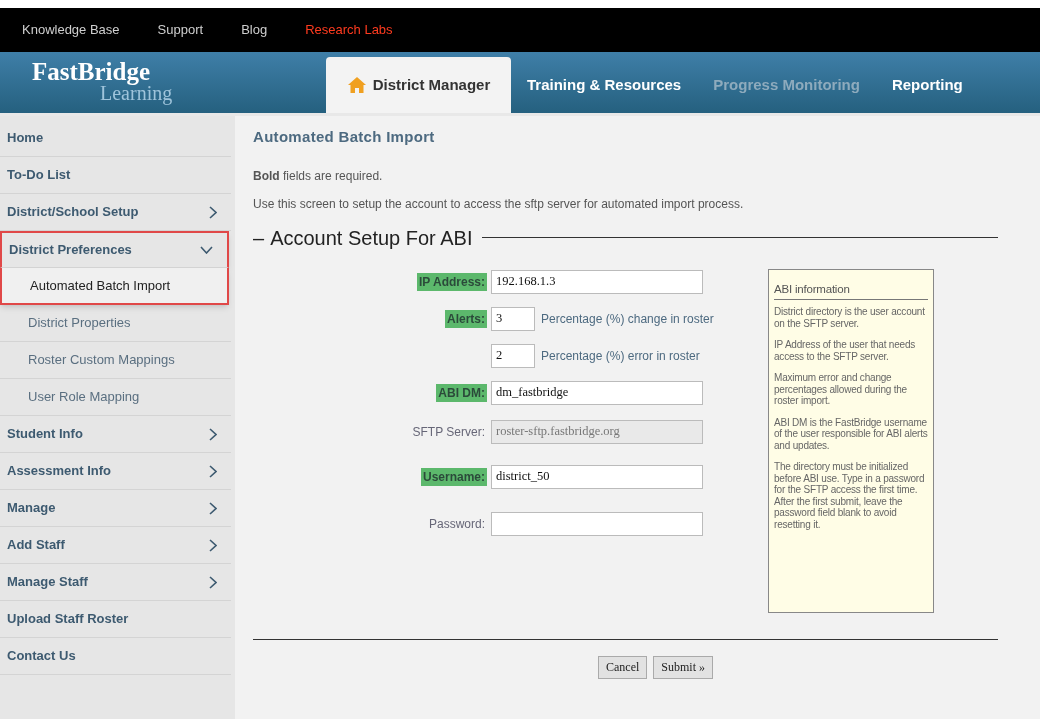  I want to click on nav-tab: Reporting, so click(927, 85).